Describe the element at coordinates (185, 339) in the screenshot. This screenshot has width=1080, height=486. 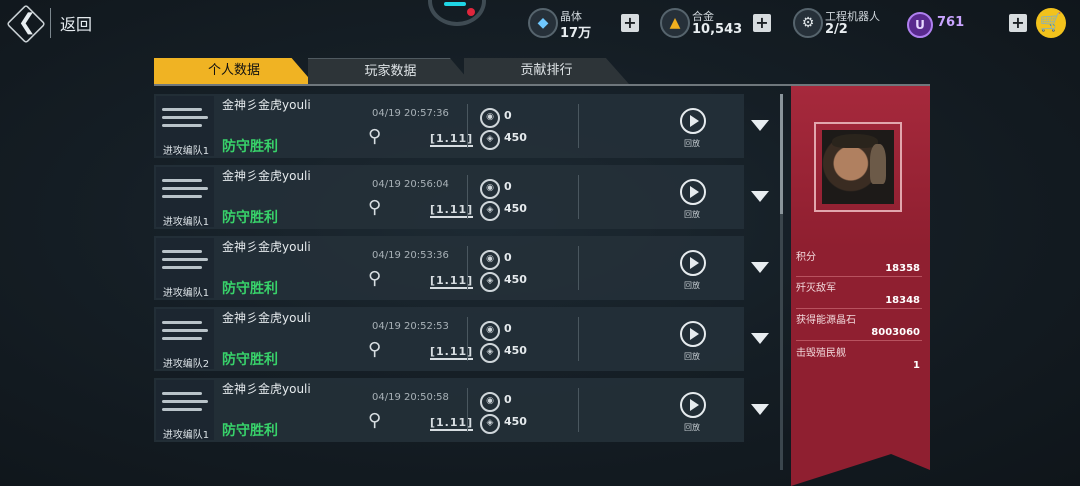
I see `unit-thumbnail: 进攻编队2` at that location.